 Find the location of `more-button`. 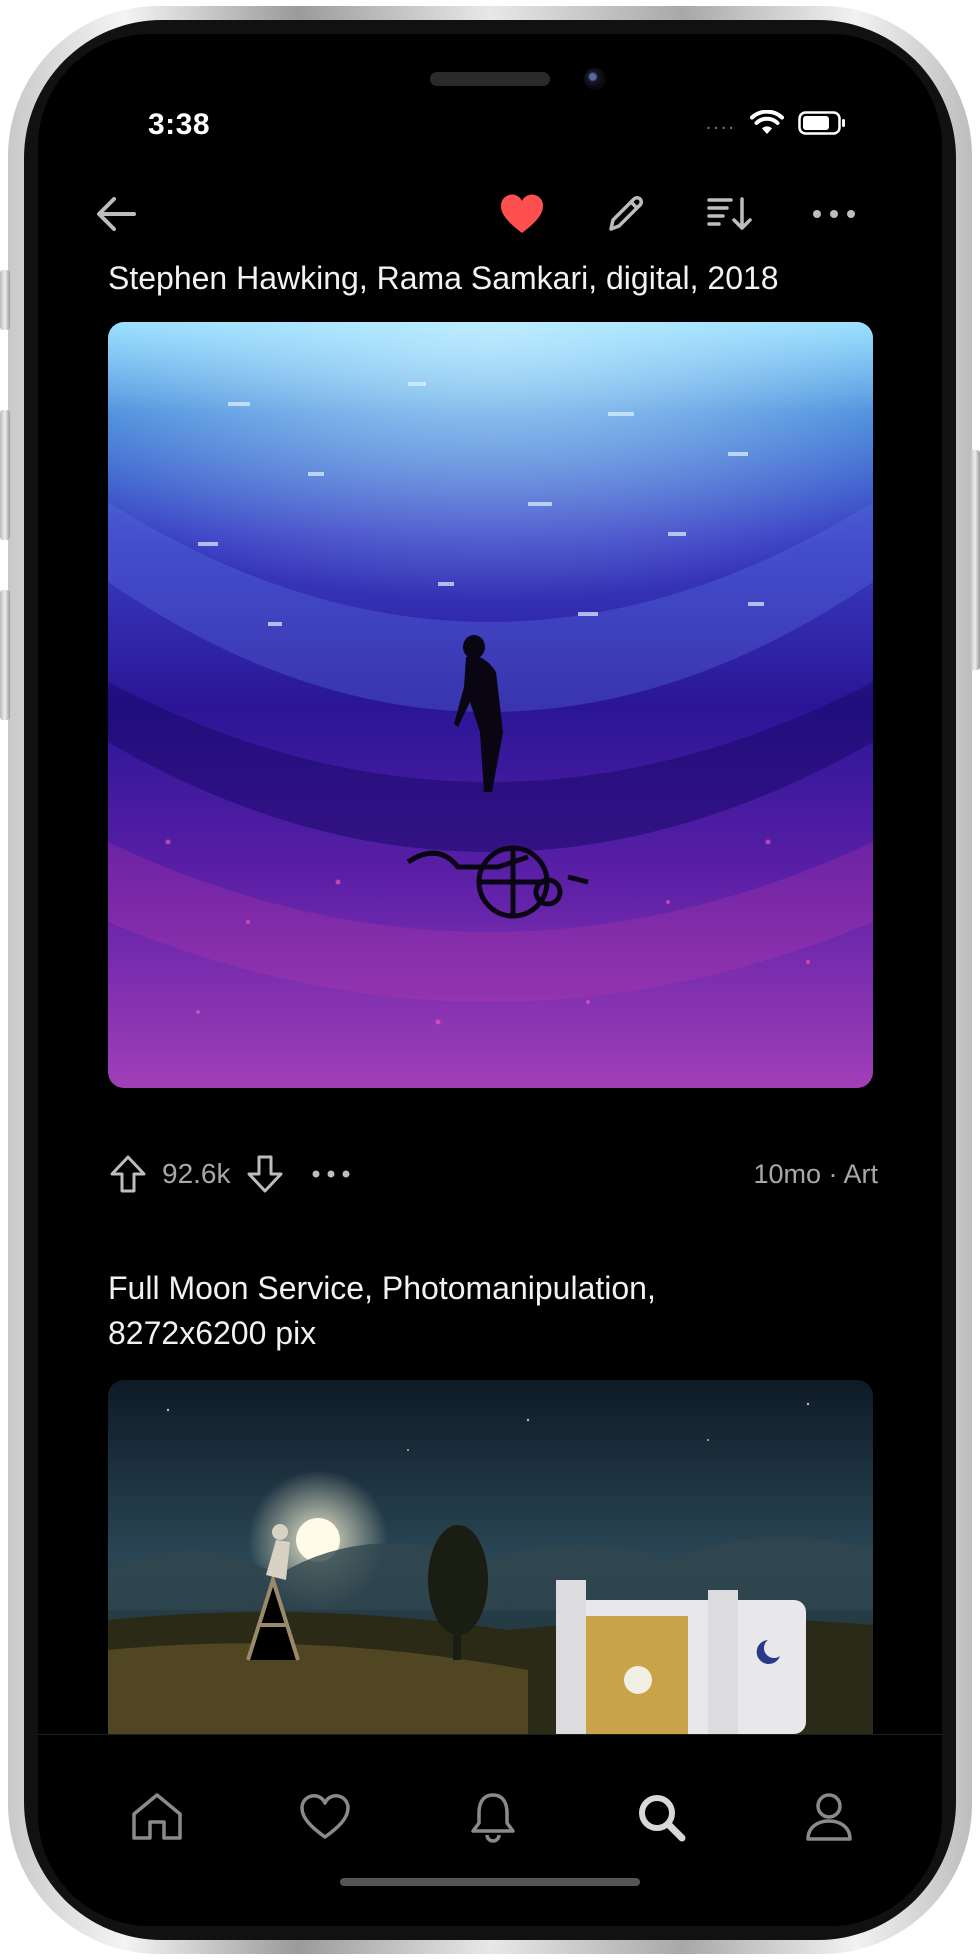

more-button is located at coordinates (834, 214).